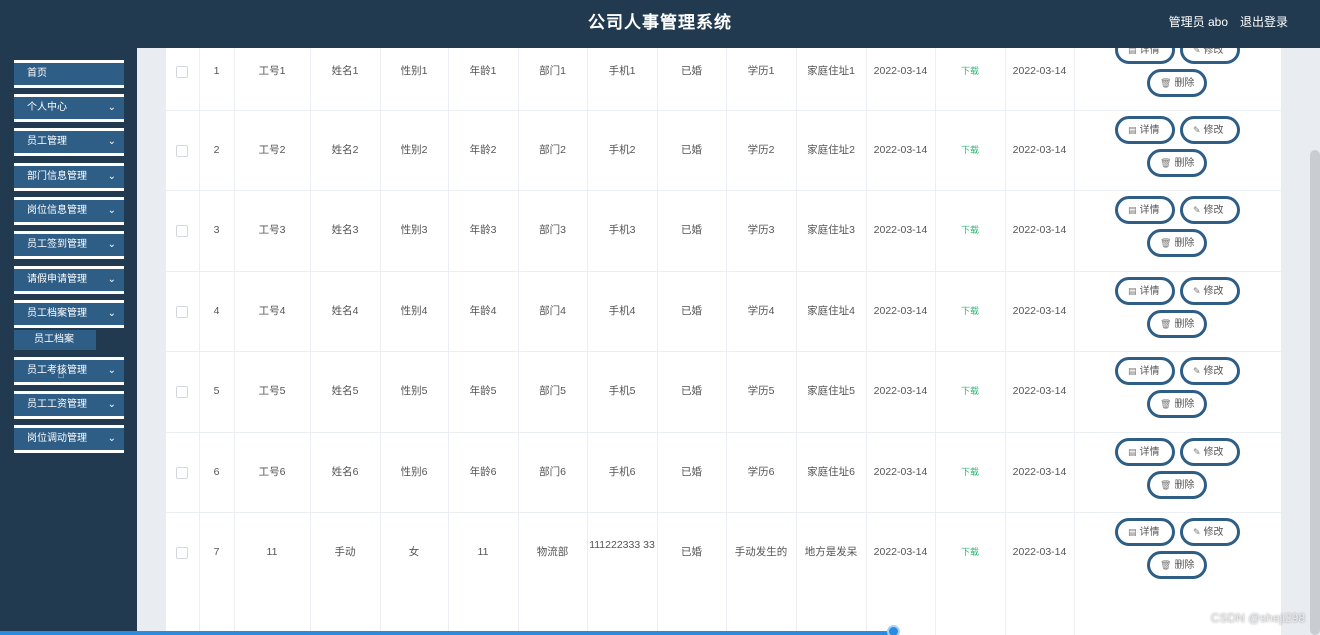 Image resolution: width=1320 pixels, height=635 pixels. I want to click on logout-link: 退出登录, so click(1264, 22).